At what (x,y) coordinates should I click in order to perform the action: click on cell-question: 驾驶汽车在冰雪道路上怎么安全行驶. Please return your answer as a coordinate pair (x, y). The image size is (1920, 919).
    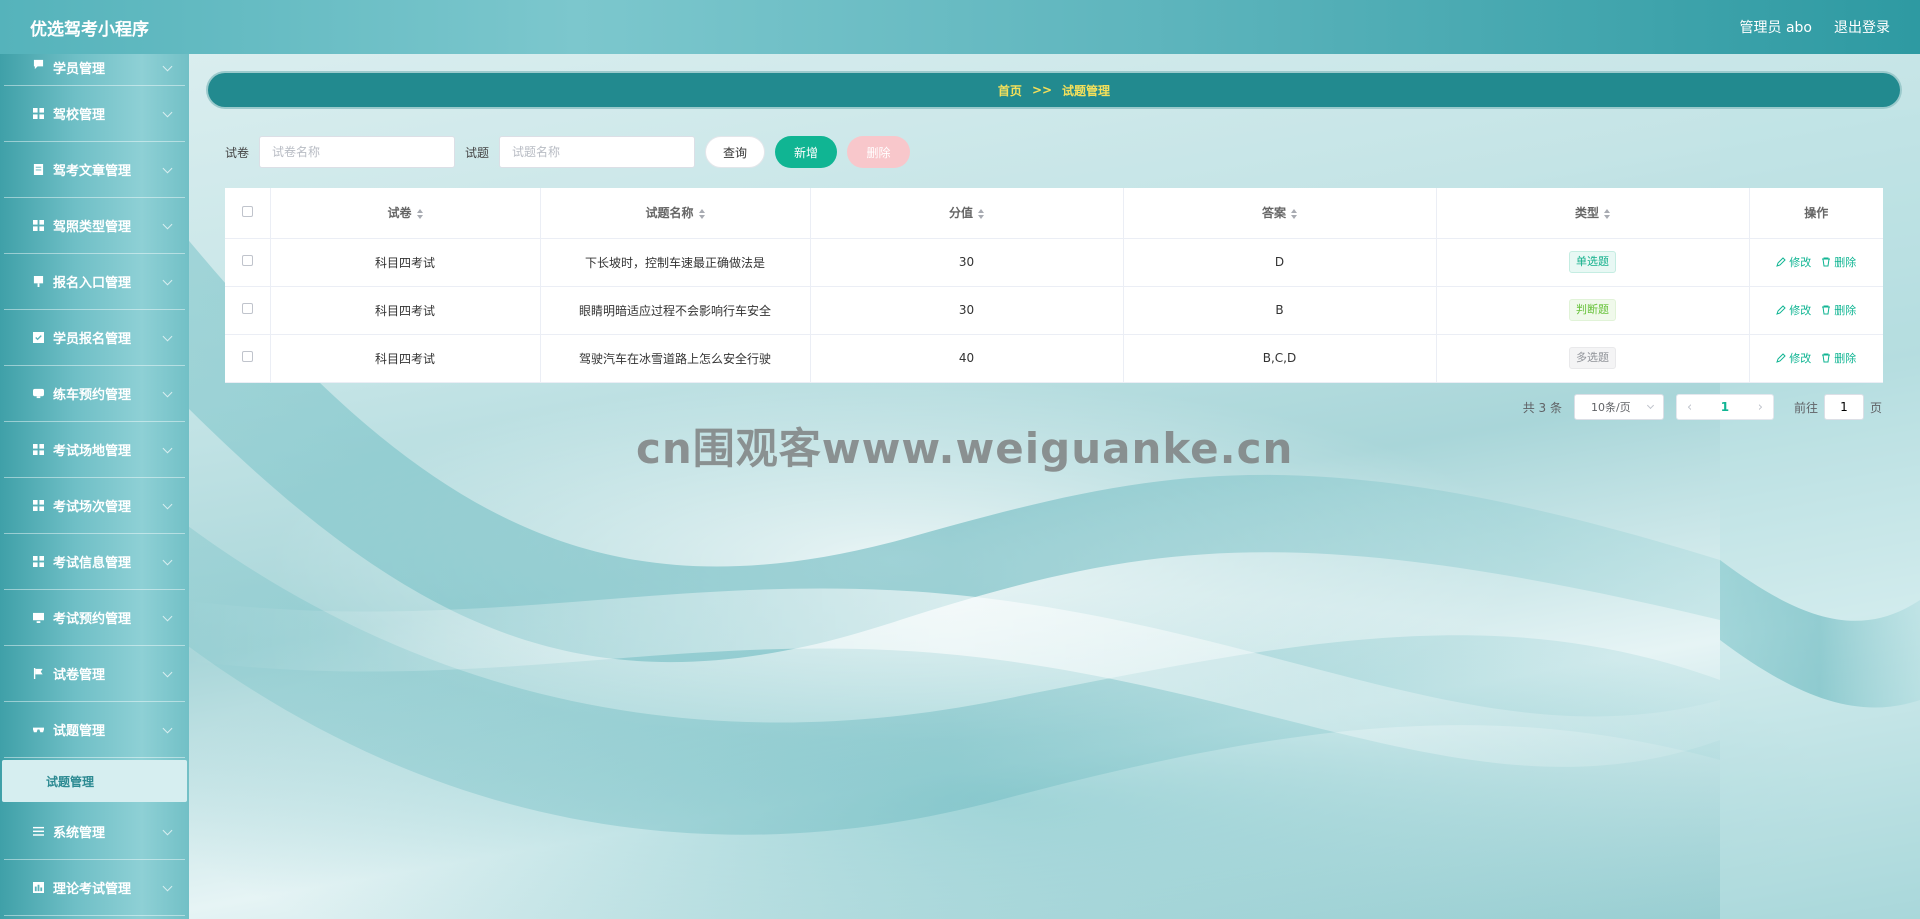
    Looking at the image, I should click on (675, 358).